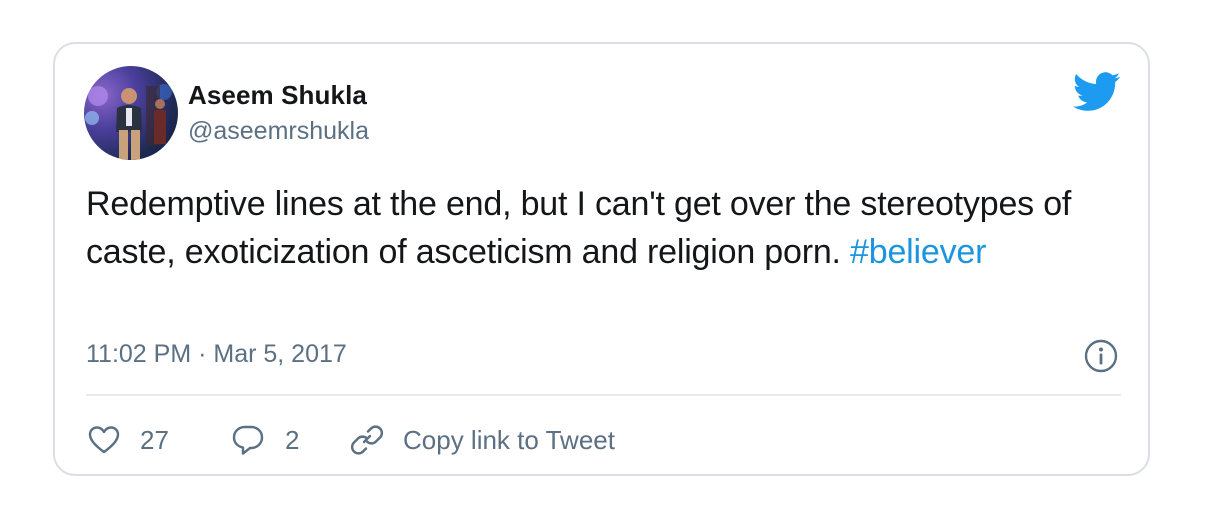 The image size is (1216, 528). Describe the element at coordinates (367, 440) in the screenshot. I see `link-icon` at that location.